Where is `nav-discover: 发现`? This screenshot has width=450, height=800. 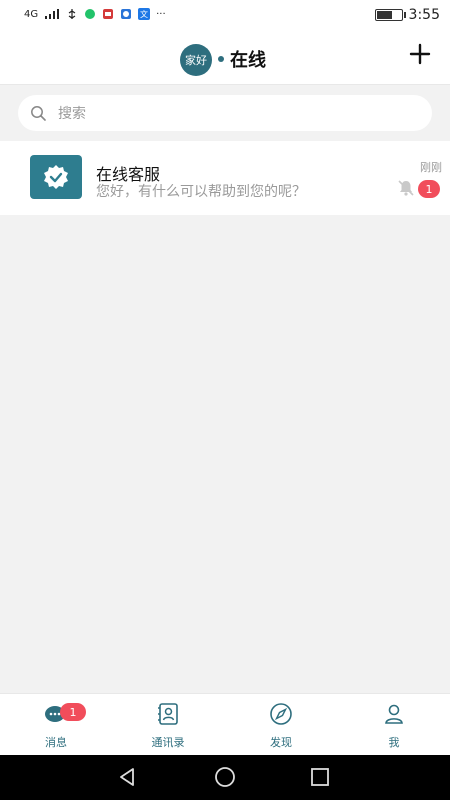
nav-discover: 发现 is located at coordinates (281, 725).